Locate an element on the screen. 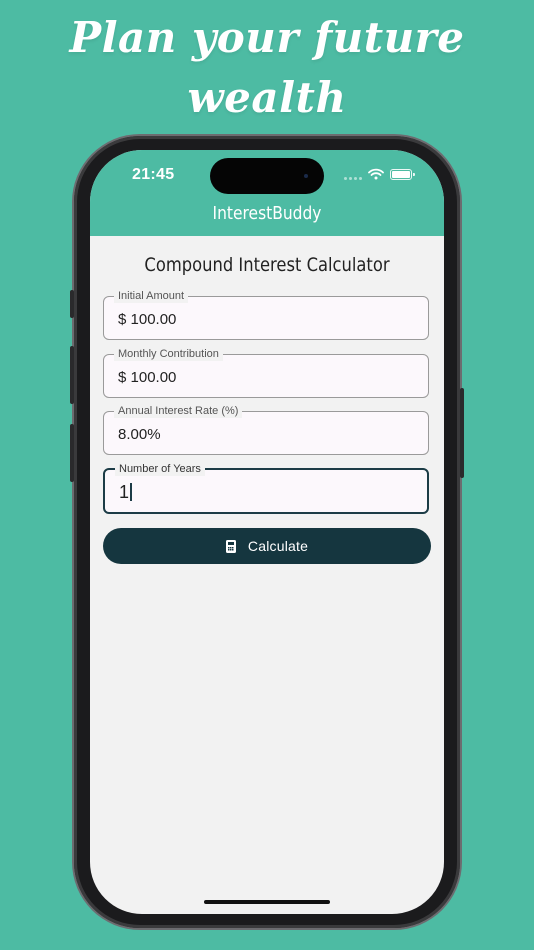 The height and width of the screenshot is (950, 534). number-of-years-label: Number of Years is located at coordinates (160, 469).